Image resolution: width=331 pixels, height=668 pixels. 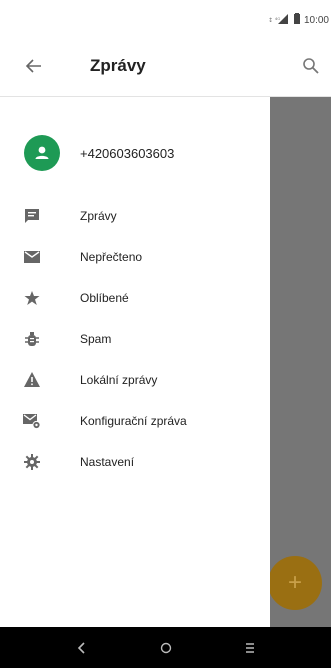 I want to click on nav-recents-icon, so click(x=250, y=648).